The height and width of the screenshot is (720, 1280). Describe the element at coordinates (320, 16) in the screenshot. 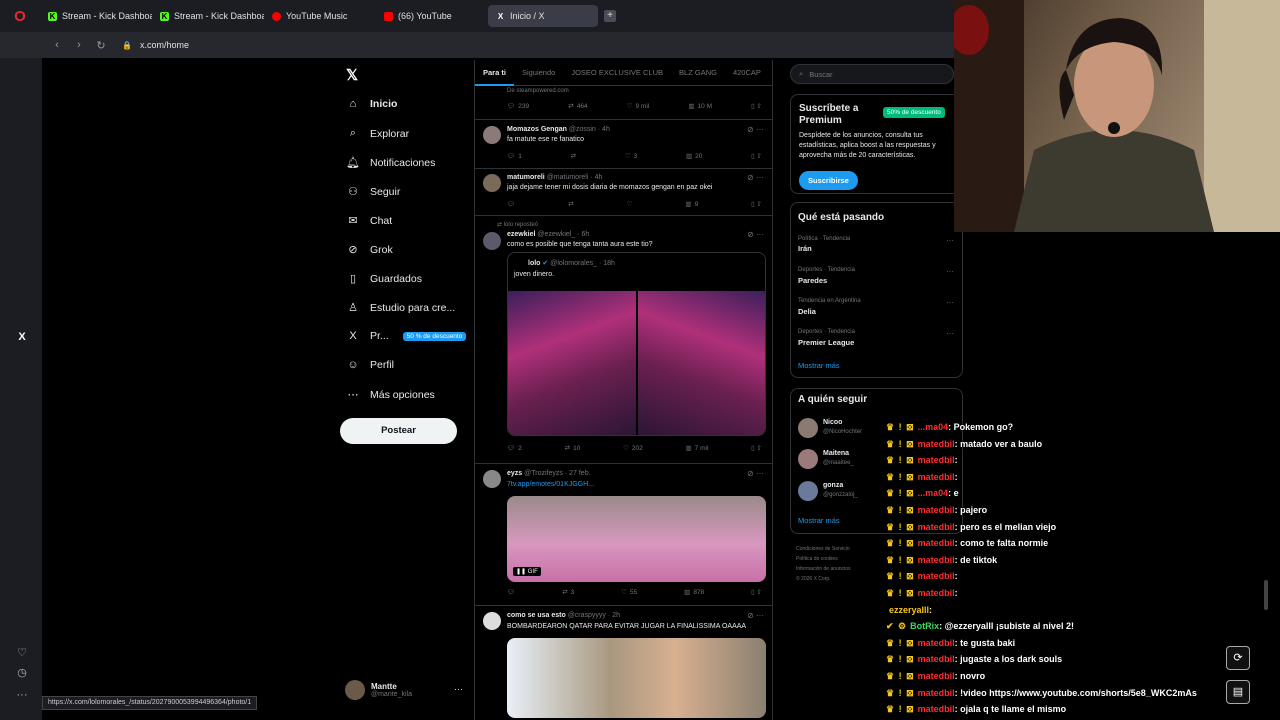

I see `browser-tab: YouTube Music` at that location.